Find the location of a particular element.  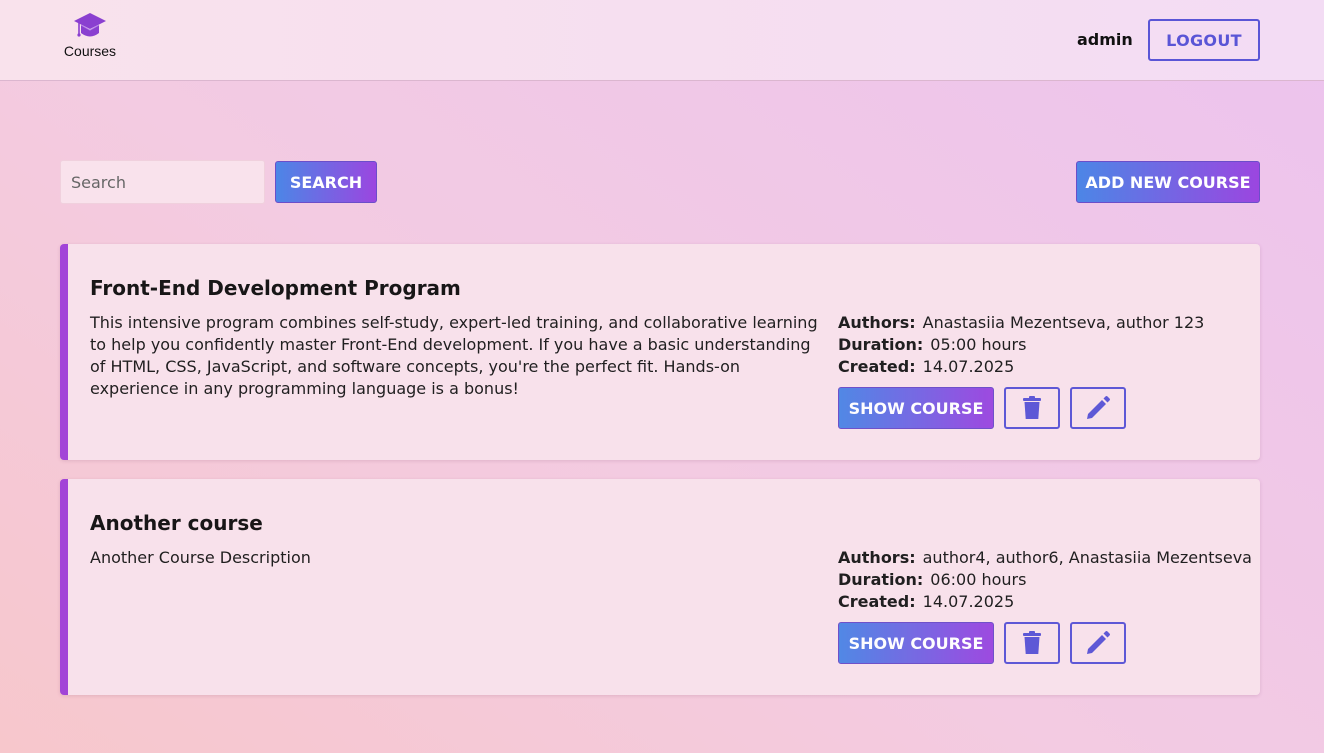

course-duration: Duration: 05:00 hours is located at coordinates (1048, 345).